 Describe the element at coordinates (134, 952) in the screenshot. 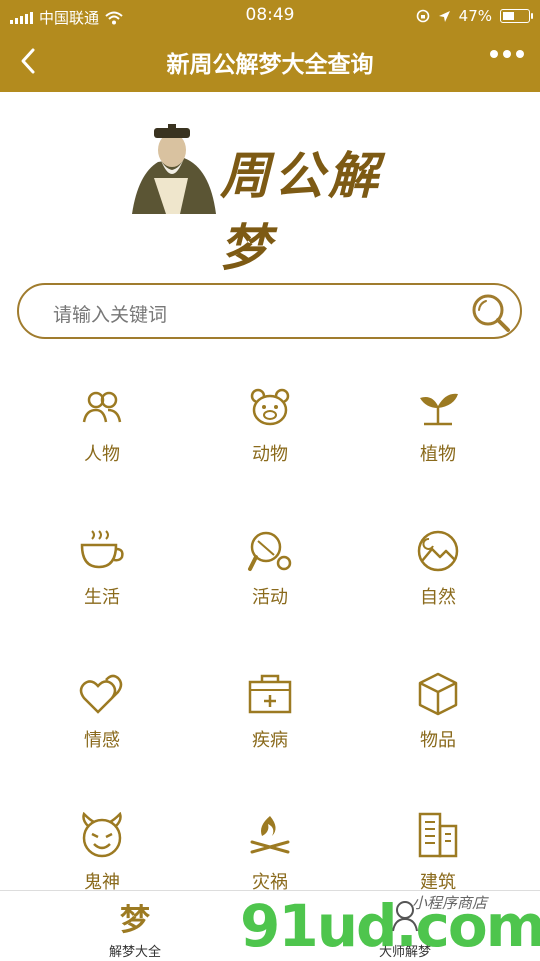

I see `tab-label: 解梦大全` at that location.